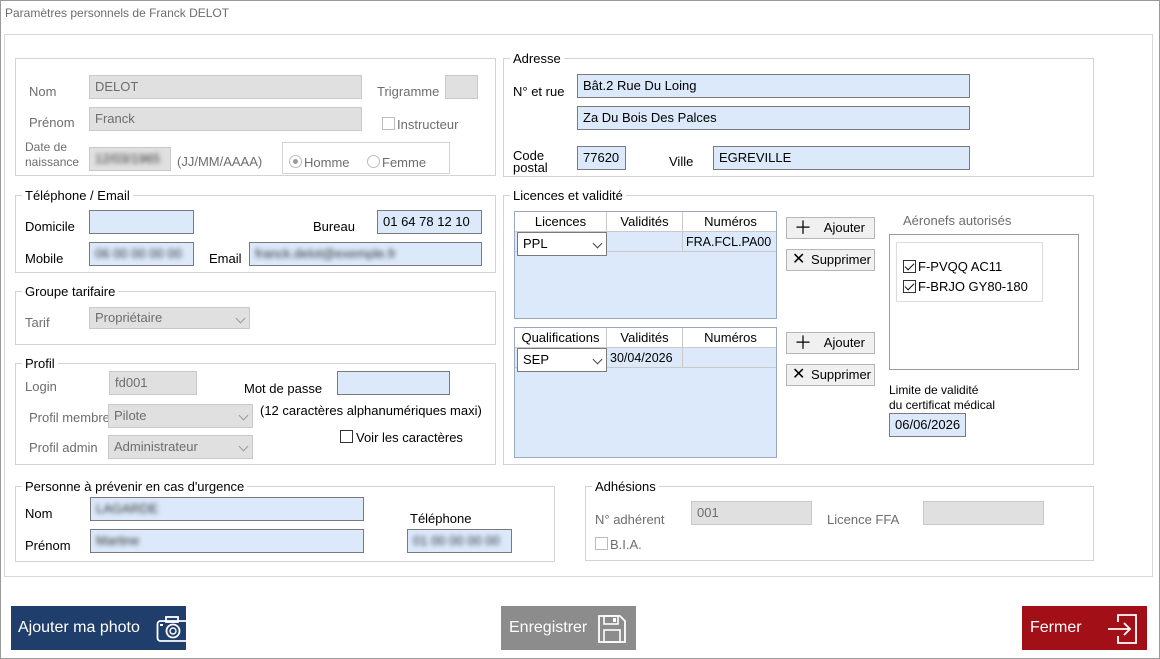  What do you see at coordinates (535, 243) in the screenshot?
I see `licence-type-value: PPL` at bounding box center [535, 243].